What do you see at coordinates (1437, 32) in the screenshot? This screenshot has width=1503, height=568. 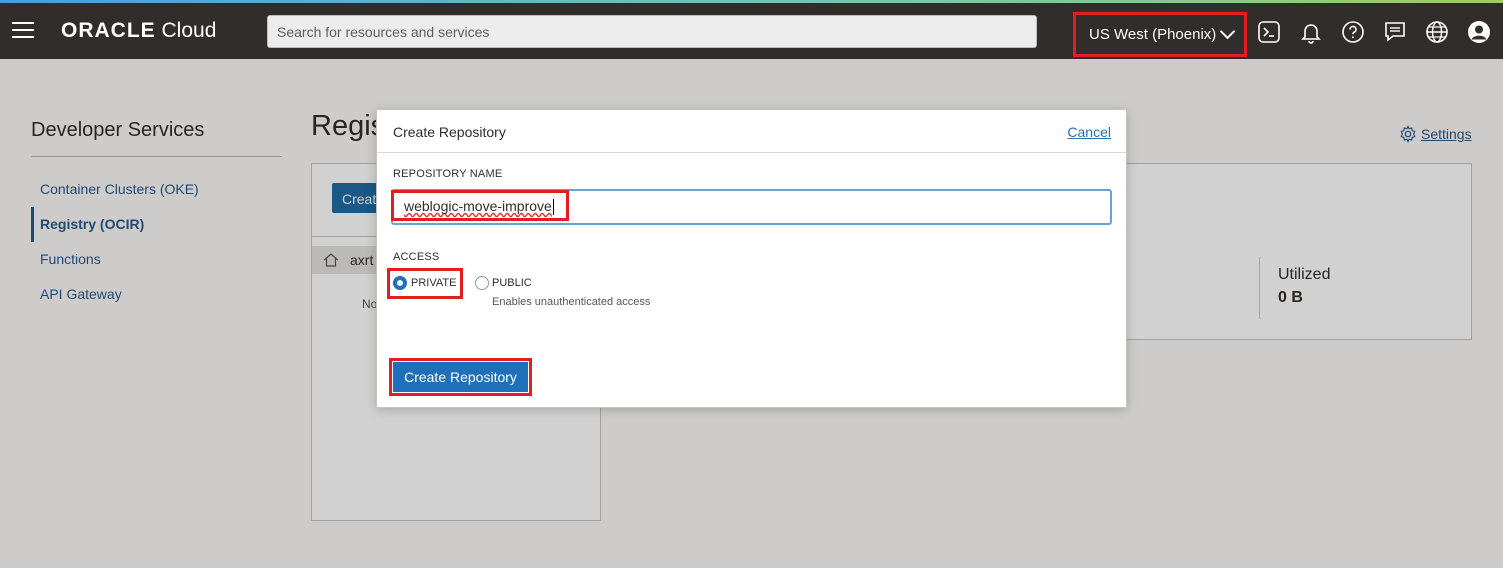 I see `globe-icon` at bounding box center [1437, 32].